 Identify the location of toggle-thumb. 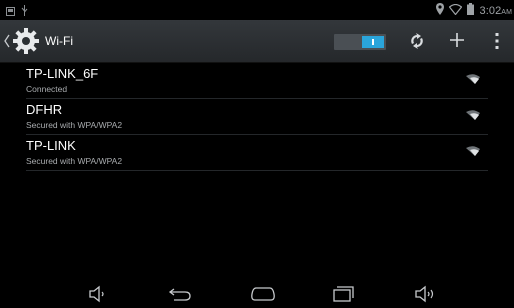
(373, 42).